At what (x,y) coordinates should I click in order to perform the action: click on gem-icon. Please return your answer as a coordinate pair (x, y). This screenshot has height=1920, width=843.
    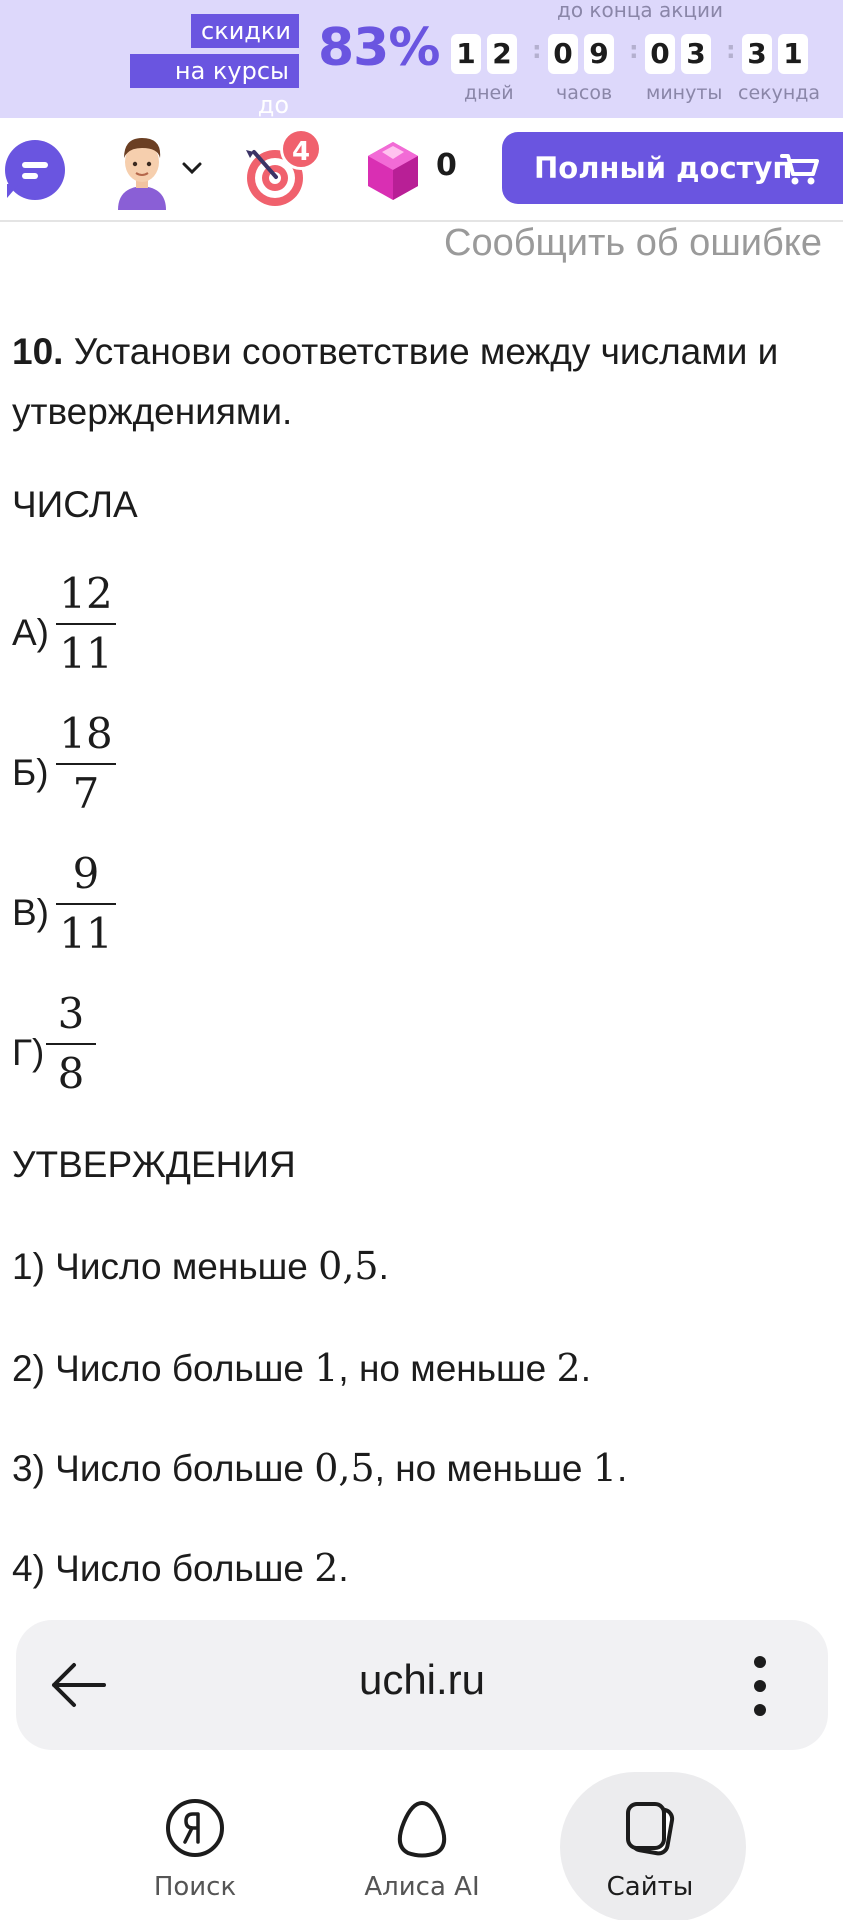
    Looking at the image, I should click on (393, 171).